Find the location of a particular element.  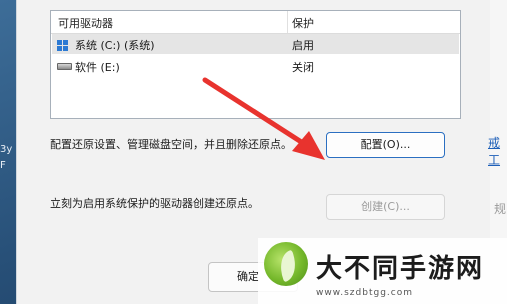

watermark-title: 大不同手游网 is located at coordinates (400, 269).